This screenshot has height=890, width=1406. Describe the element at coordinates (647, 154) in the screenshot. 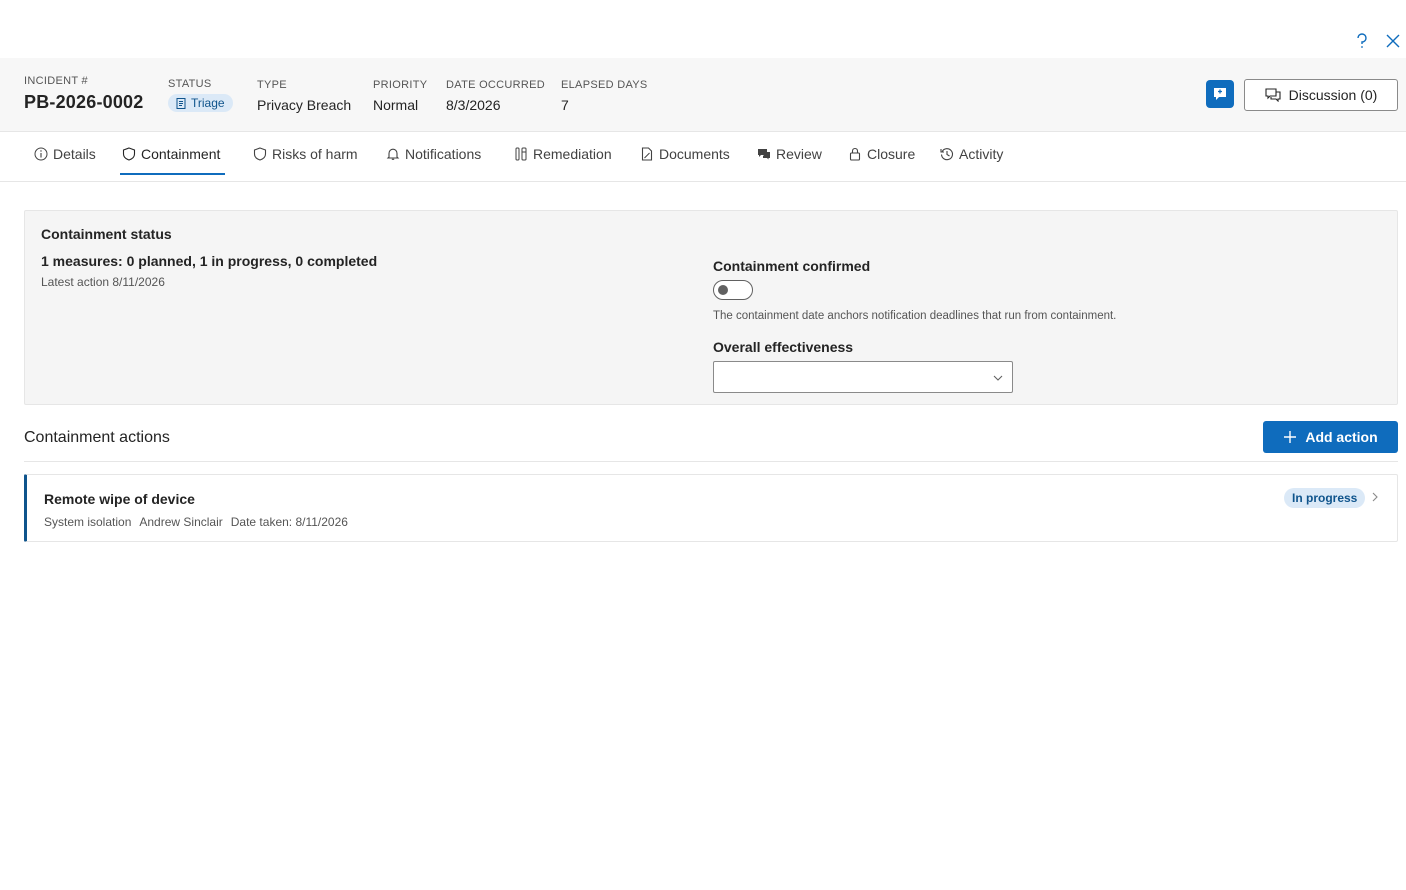

I see `document-icon` at that location.